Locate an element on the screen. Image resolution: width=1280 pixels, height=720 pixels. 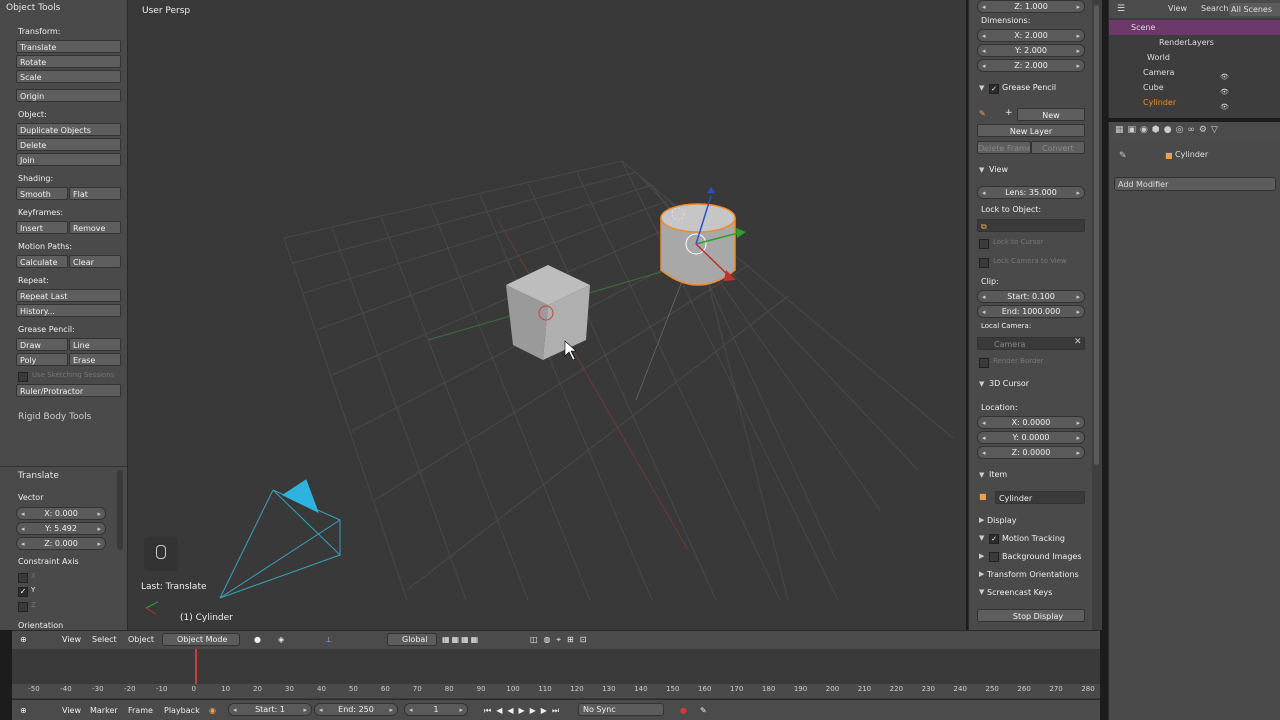
collapse-arrow-icon: ▼ is located at coordinates (981, 88).